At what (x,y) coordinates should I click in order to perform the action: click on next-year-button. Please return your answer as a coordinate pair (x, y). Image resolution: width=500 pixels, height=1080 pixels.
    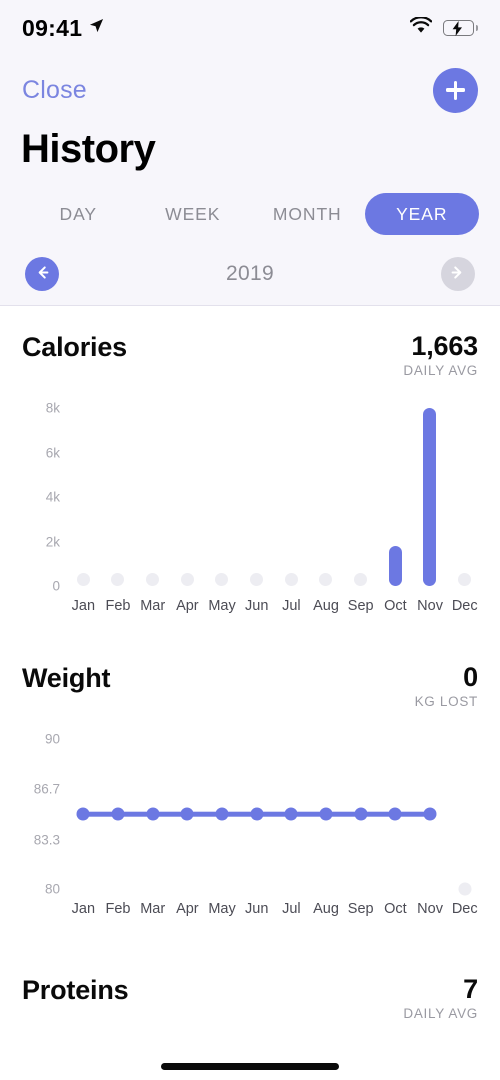
    Looking at the image, I should click on (457, 274).